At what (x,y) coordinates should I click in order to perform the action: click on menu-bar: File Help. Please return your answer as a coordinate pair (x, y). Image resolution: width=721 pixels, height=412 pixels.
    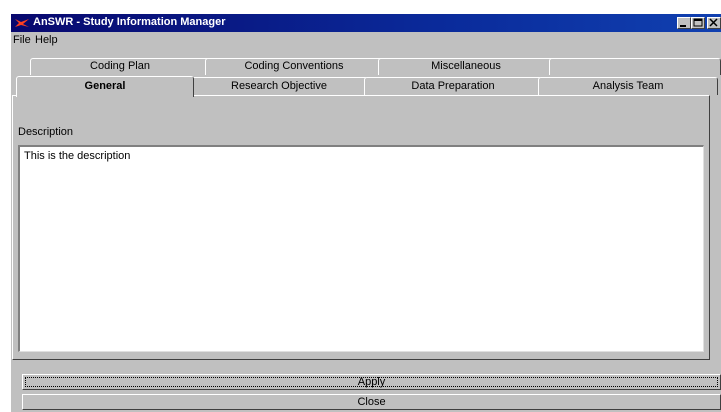
    Looking at the image, I should click on (366, 40).